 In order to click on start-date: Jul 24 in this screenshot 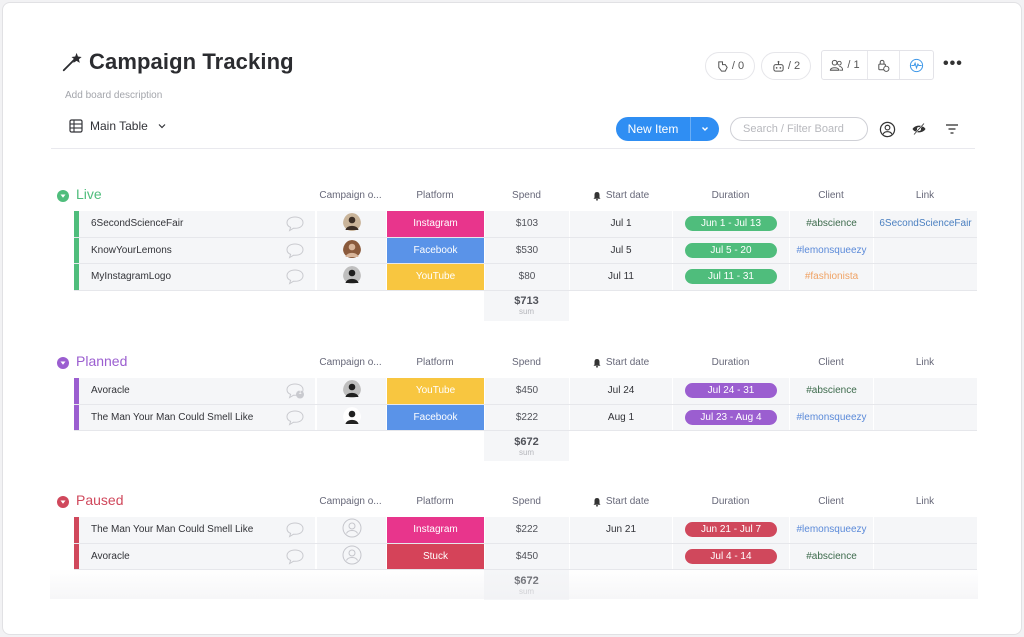, I will do `click(620, 391)`.